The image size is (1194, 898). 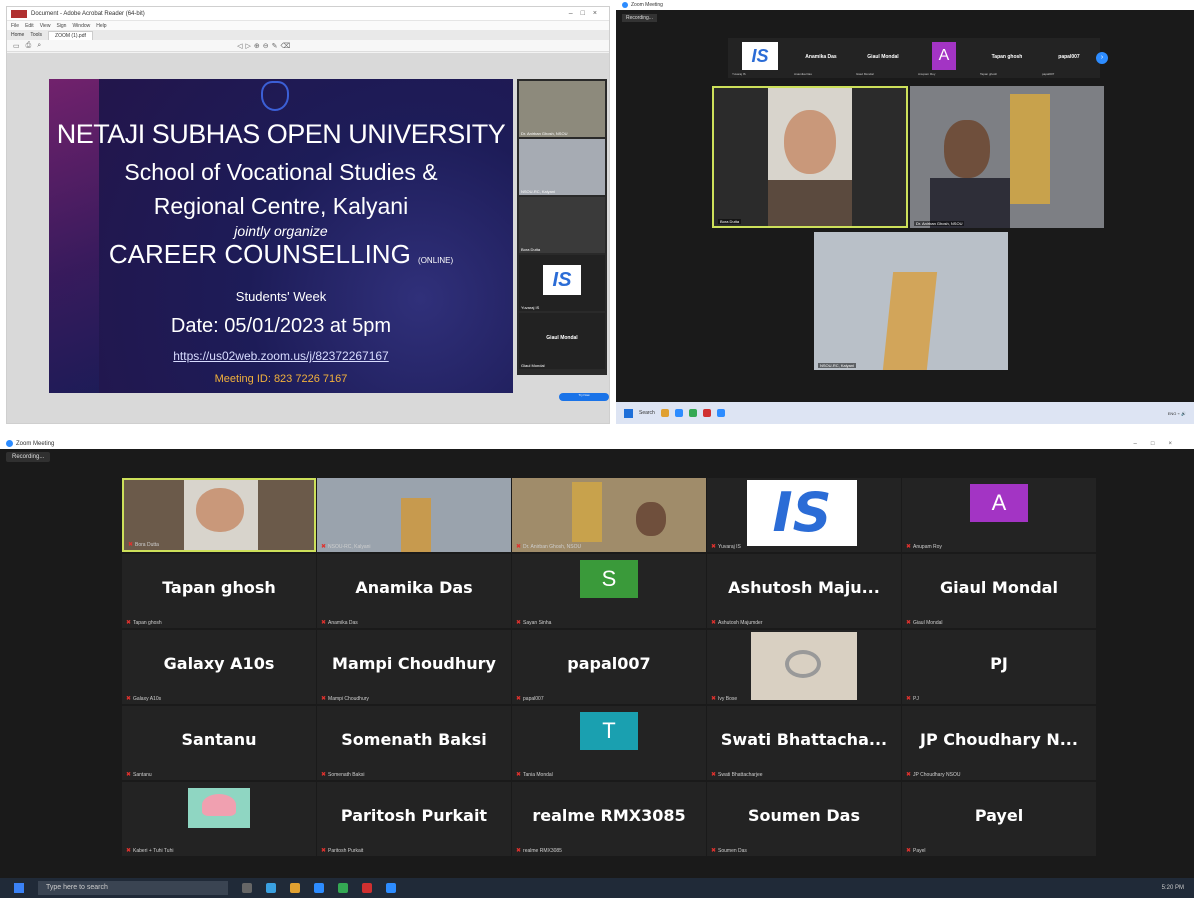 What do you see at coordinates (45, 26) in the screenshot?
I see `menu-view: View` at bounding box center [45, 26].